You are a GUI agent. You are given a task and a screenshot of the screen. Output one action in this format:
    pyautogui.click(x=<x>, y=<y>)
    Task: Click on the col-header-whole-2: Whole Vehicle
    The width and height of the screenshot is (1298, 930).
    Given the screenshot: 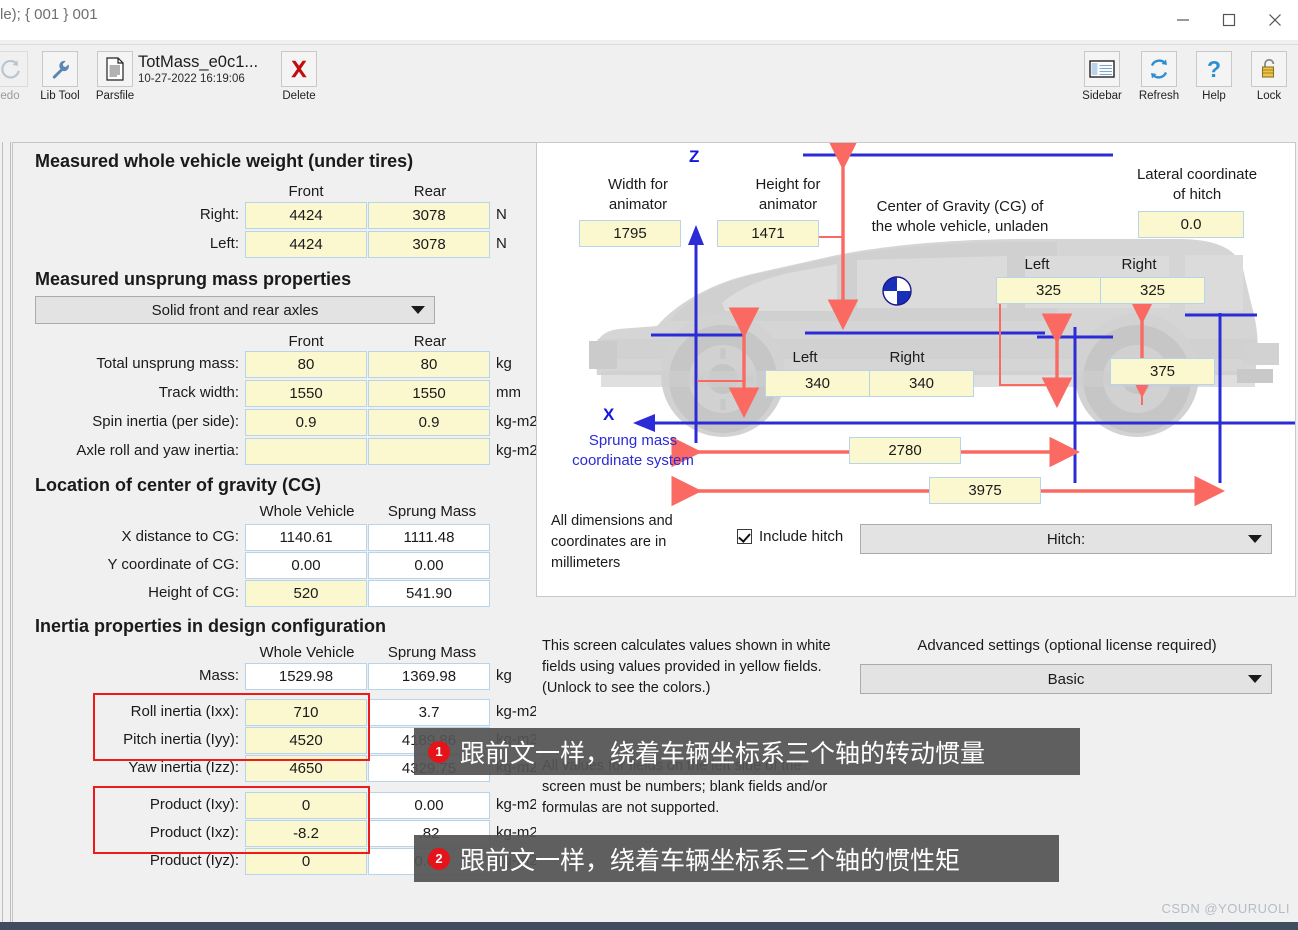 What is the action you would take?
    pyautogui.click(x=307, y=652)
    